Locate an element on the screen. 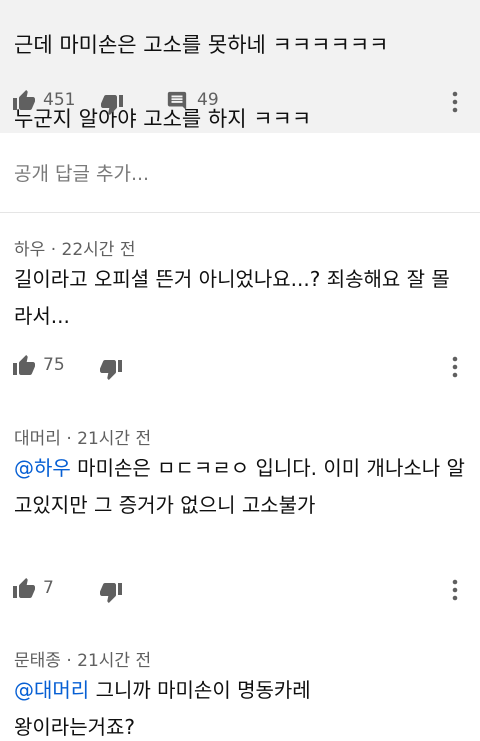 Image resolution: width=480 pixels, height=741 pixels. like-count: 75 is located at coordinates (54, 365).